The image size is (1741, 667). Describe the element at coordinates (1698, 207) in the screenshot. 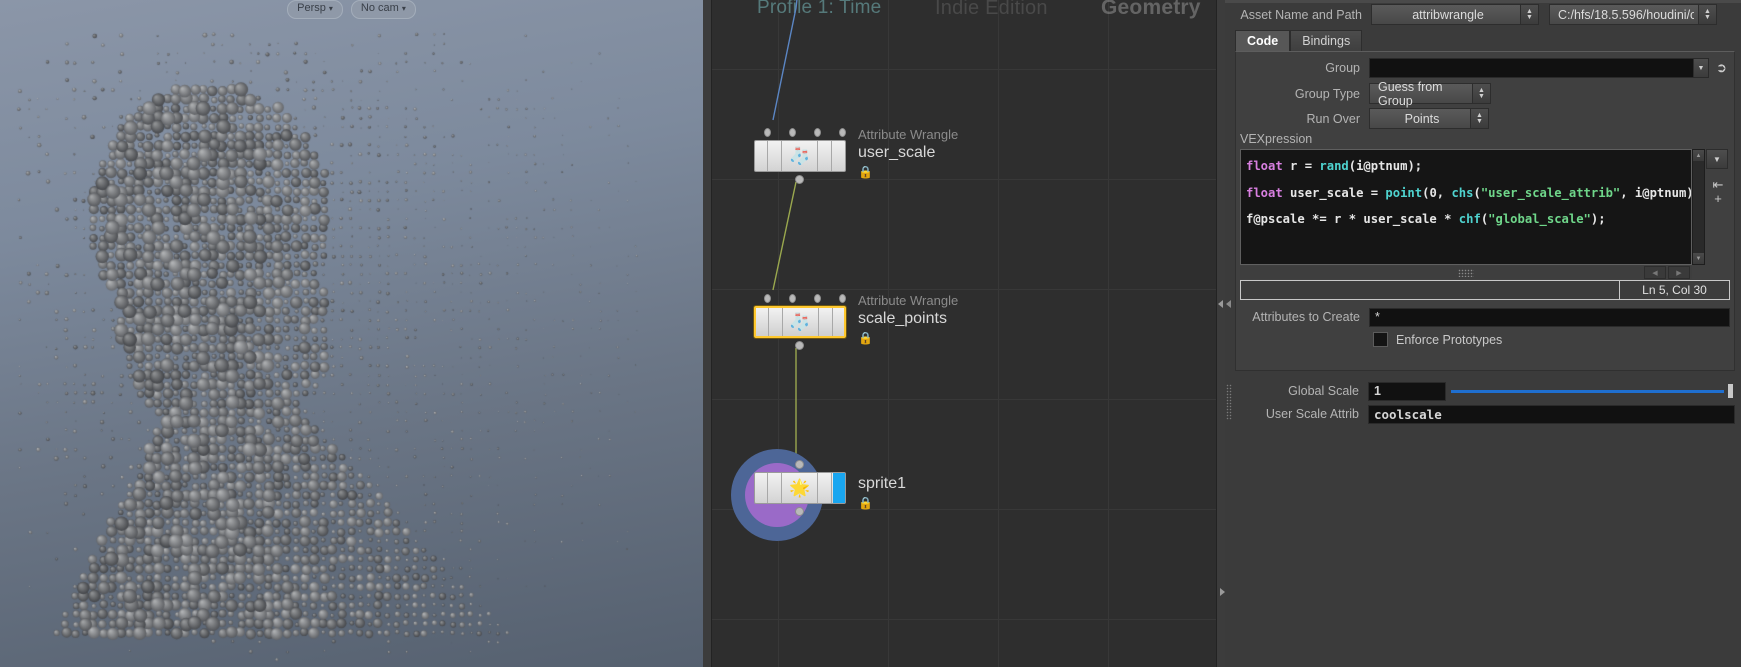

I see `code-vertical-scrollbar: ▲ ▼` at that location.